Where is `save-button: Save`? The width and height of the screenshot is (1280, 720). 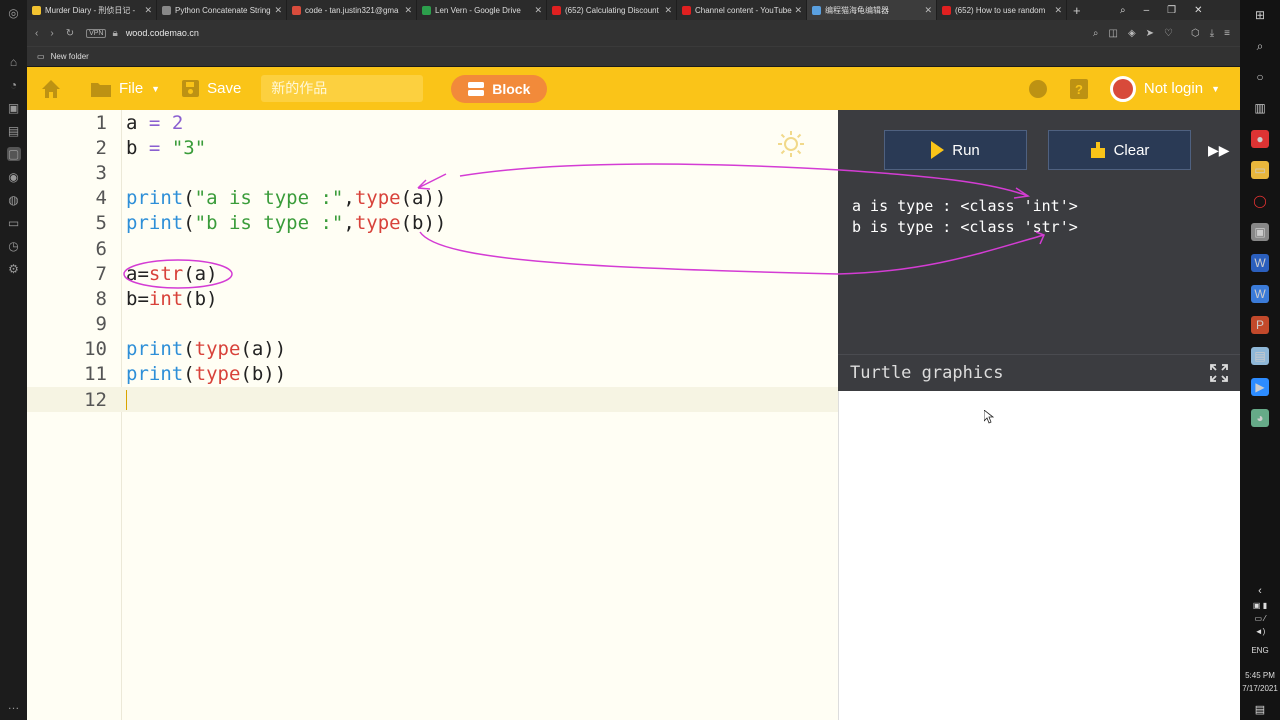 save-button: Save is located at coordinates (211, 88).